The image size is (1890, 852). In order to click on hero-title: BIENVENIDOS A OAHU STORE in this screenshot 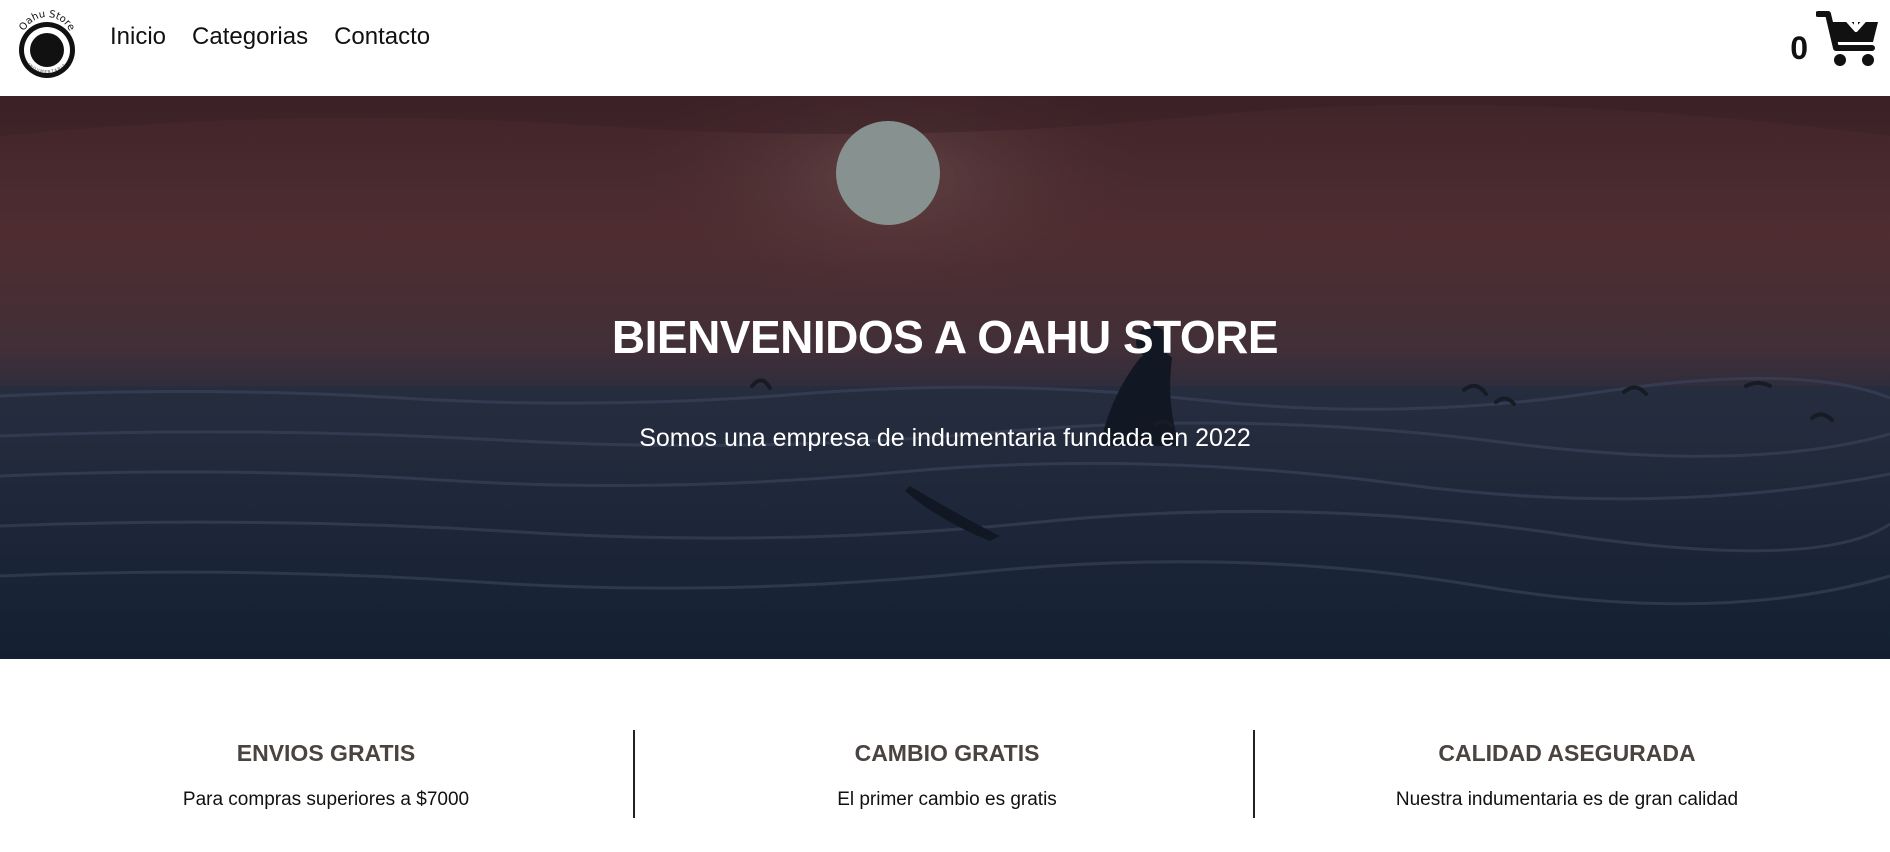, I will do `click(945, 337)`.